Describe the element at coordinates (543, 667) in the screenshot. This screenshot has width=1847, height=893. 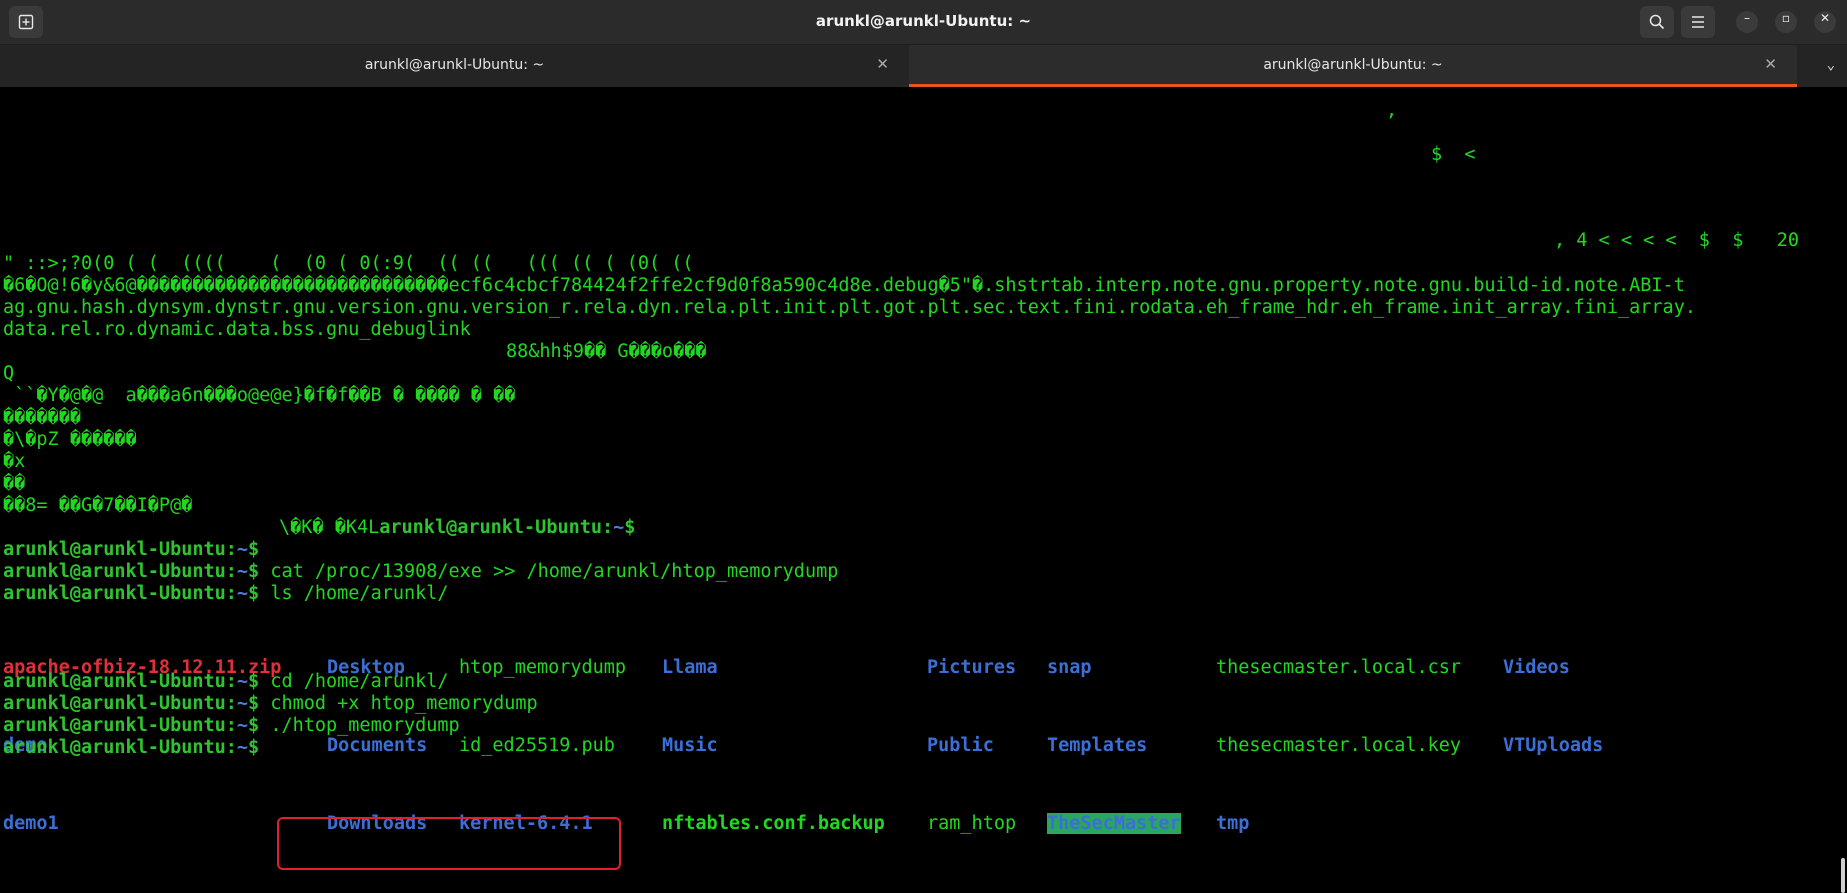
I see `ls-entry: htop_memorydump` at that location.